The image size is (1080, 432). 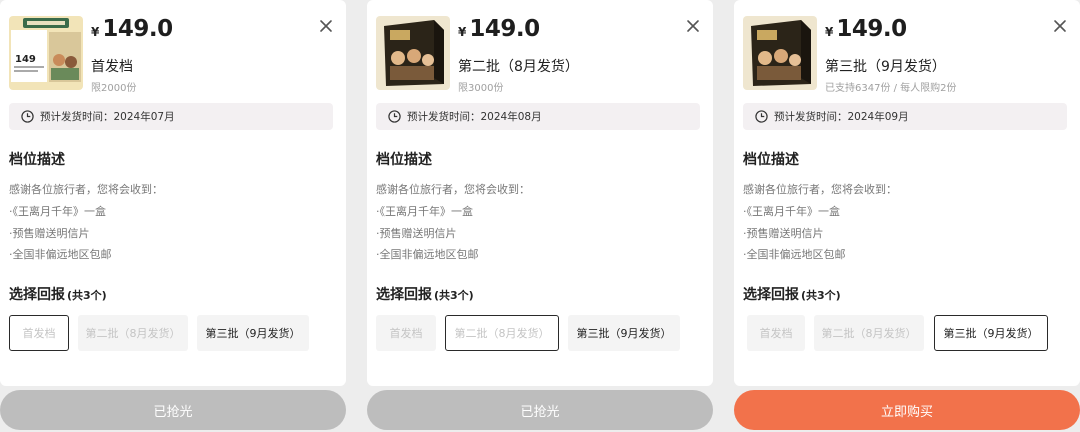 What do you see at coordinates (907, 410) in the screenshot?
I see `buy-now-button: 立即购买` at bounding box center [907, 410].